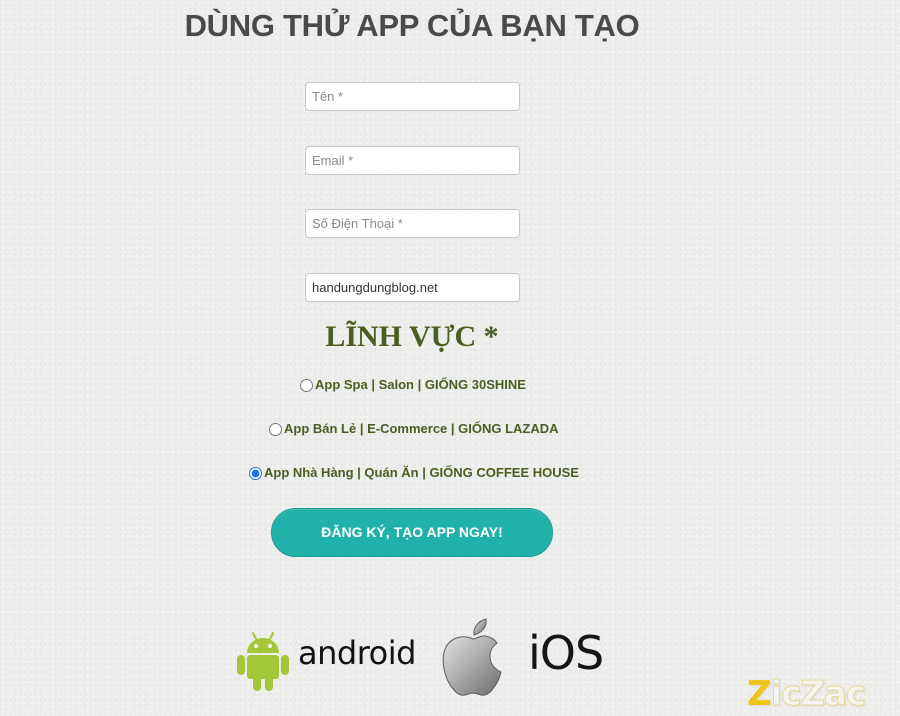 This screenshot has height=716, width=900. Describe the element at coordinates (412, 160) in the screenshot. I see `email-field` at that location.